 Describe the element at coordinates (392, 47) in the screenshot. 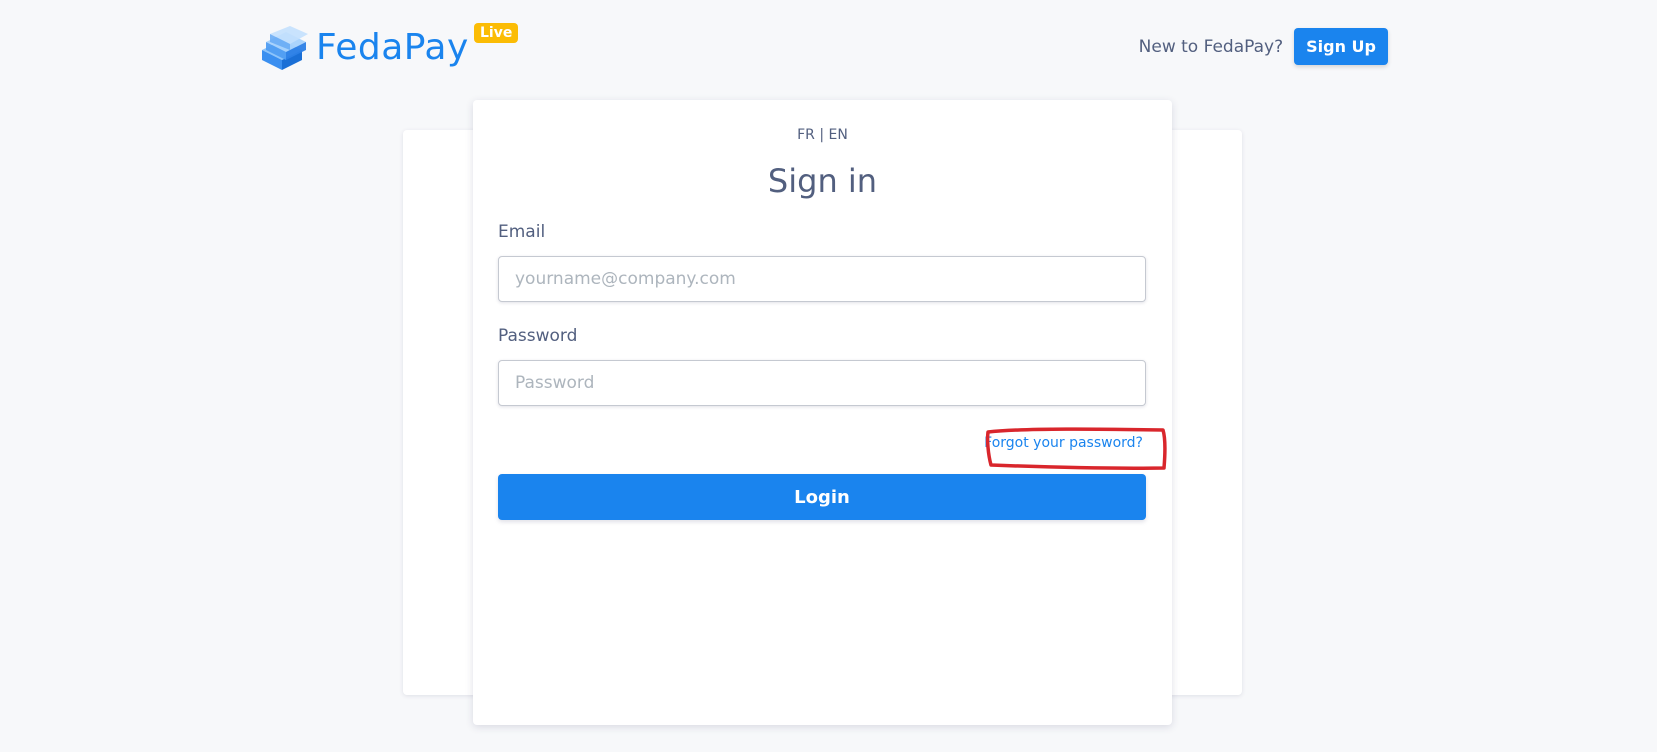

I see `brand-name: FedaPay` at that location.